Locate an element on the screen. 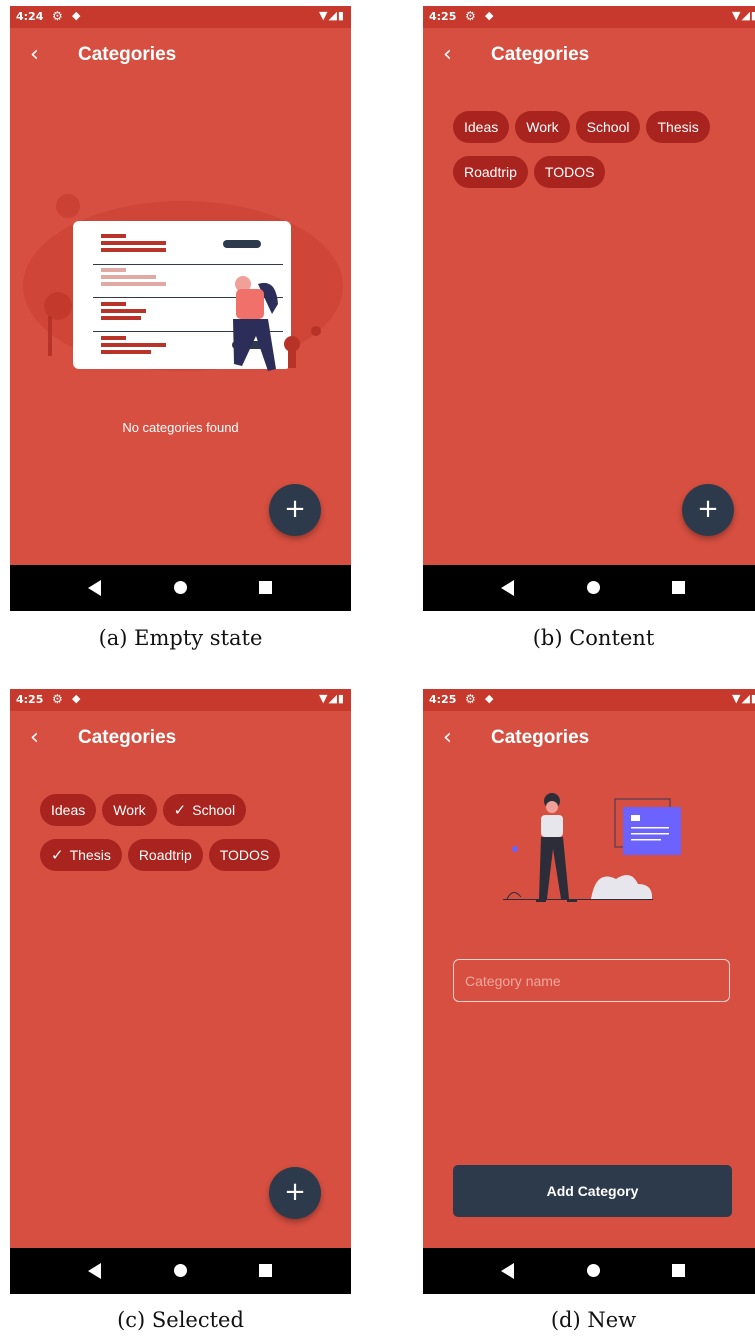  chip-label: Roadtrip is located at coordinates (165, 855).